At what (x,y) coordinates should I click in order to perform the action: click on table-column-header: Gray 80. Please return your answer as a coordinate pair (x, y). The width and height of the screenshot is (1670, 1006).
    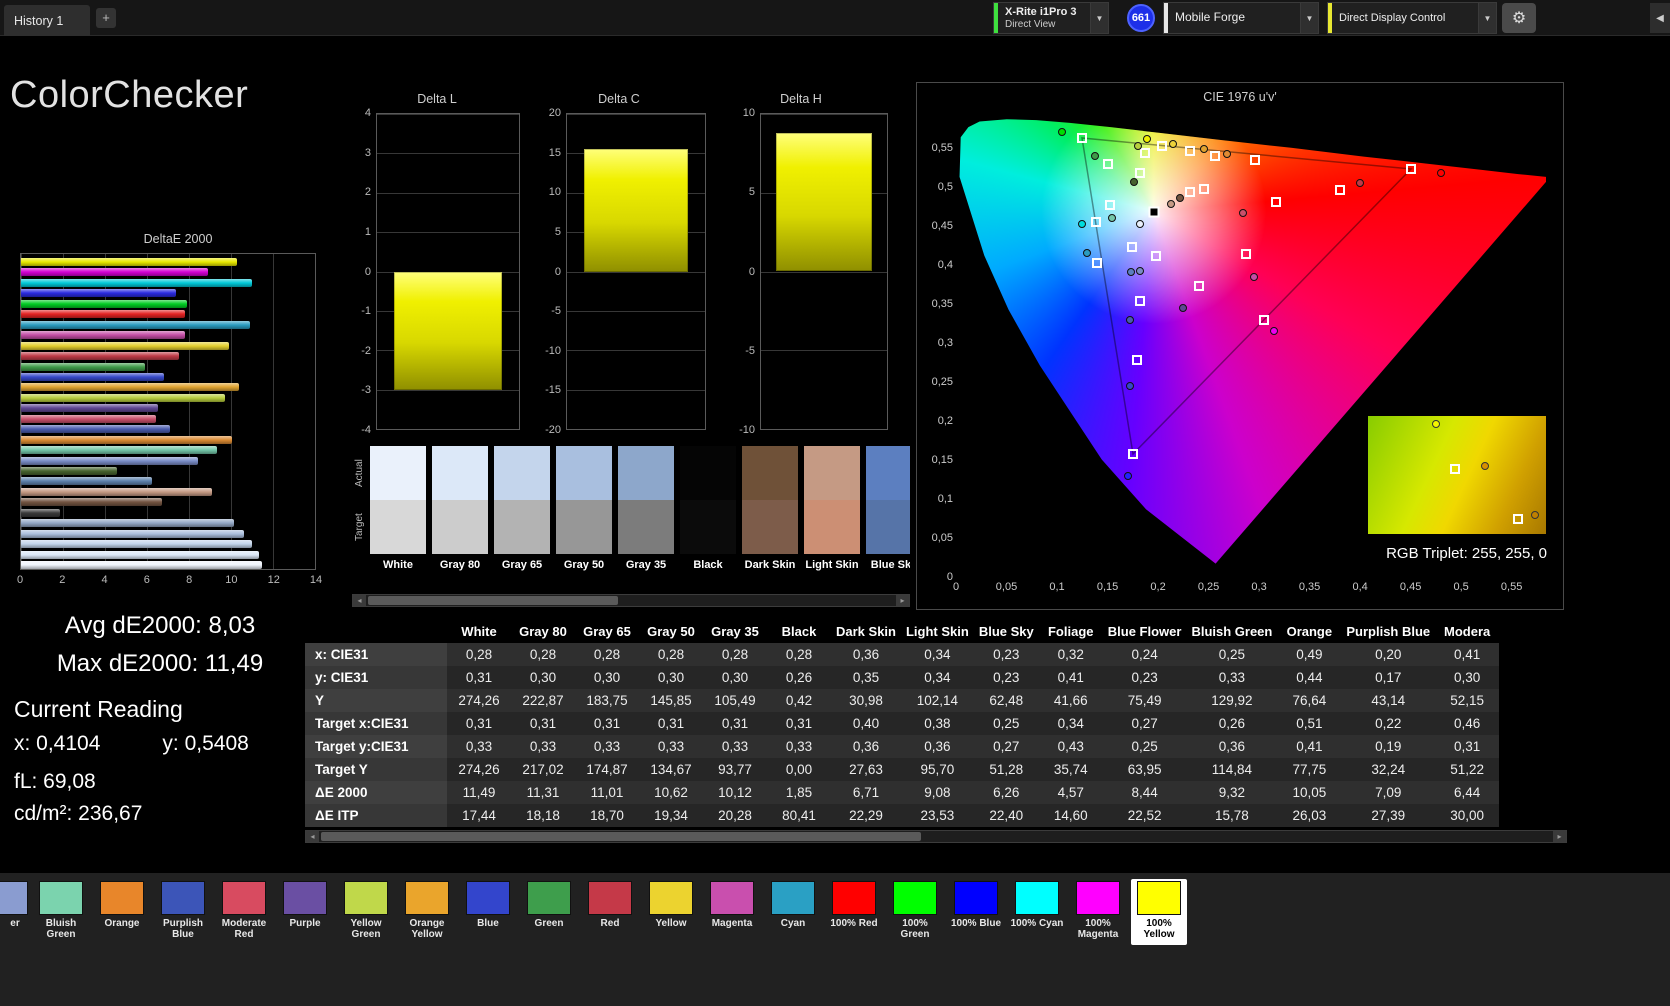
    Looking at the image, I should click on (543, 631).